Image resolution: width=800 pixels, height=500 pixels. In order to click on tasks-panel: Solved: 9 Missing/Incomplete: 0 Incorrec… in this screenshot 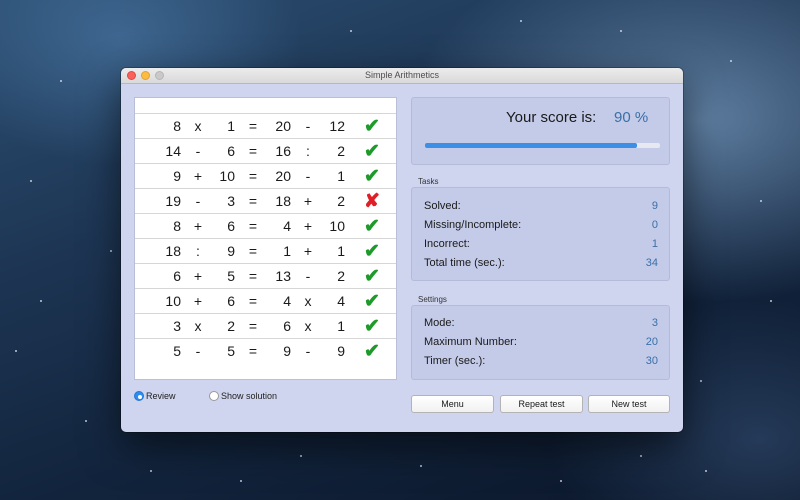, I will do `click(540, 234)`.